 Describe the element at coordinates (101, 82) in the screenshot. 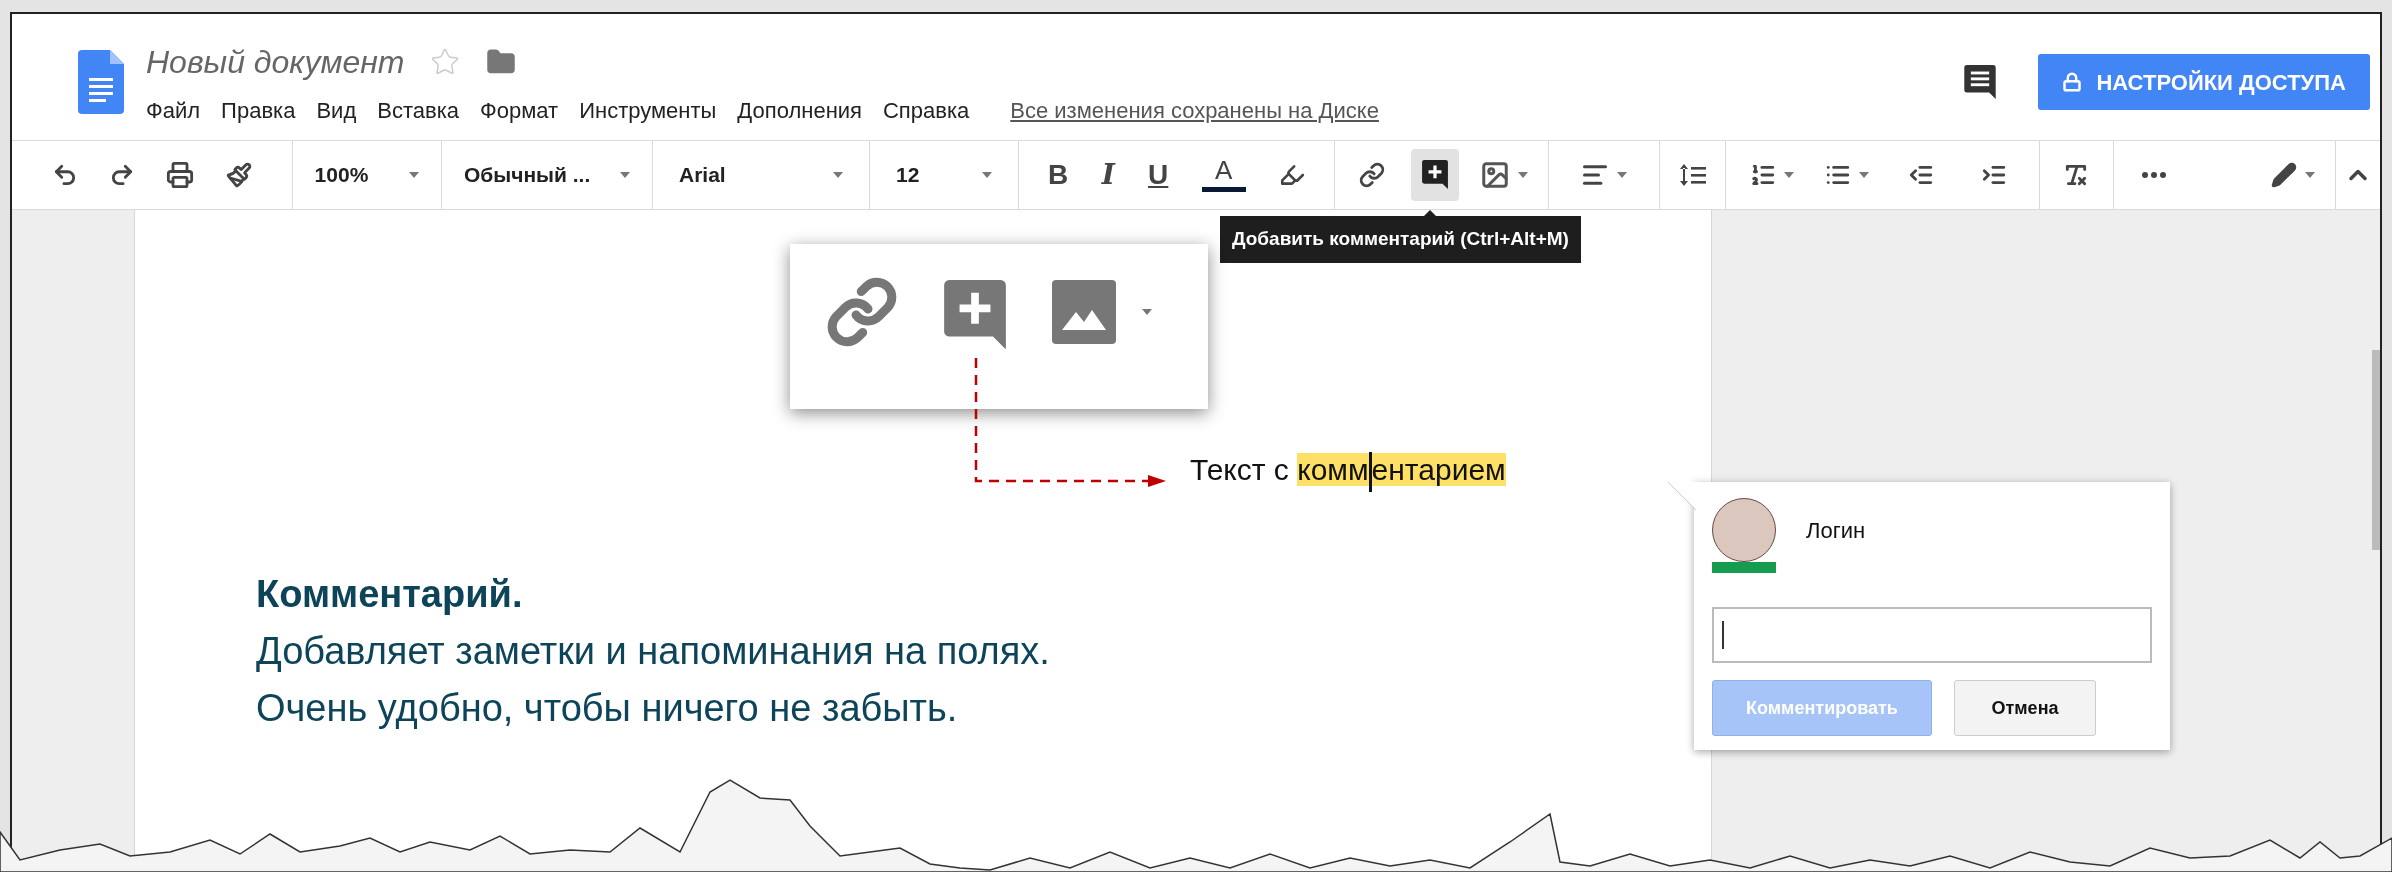

I see `document-logo-icon` at that location.